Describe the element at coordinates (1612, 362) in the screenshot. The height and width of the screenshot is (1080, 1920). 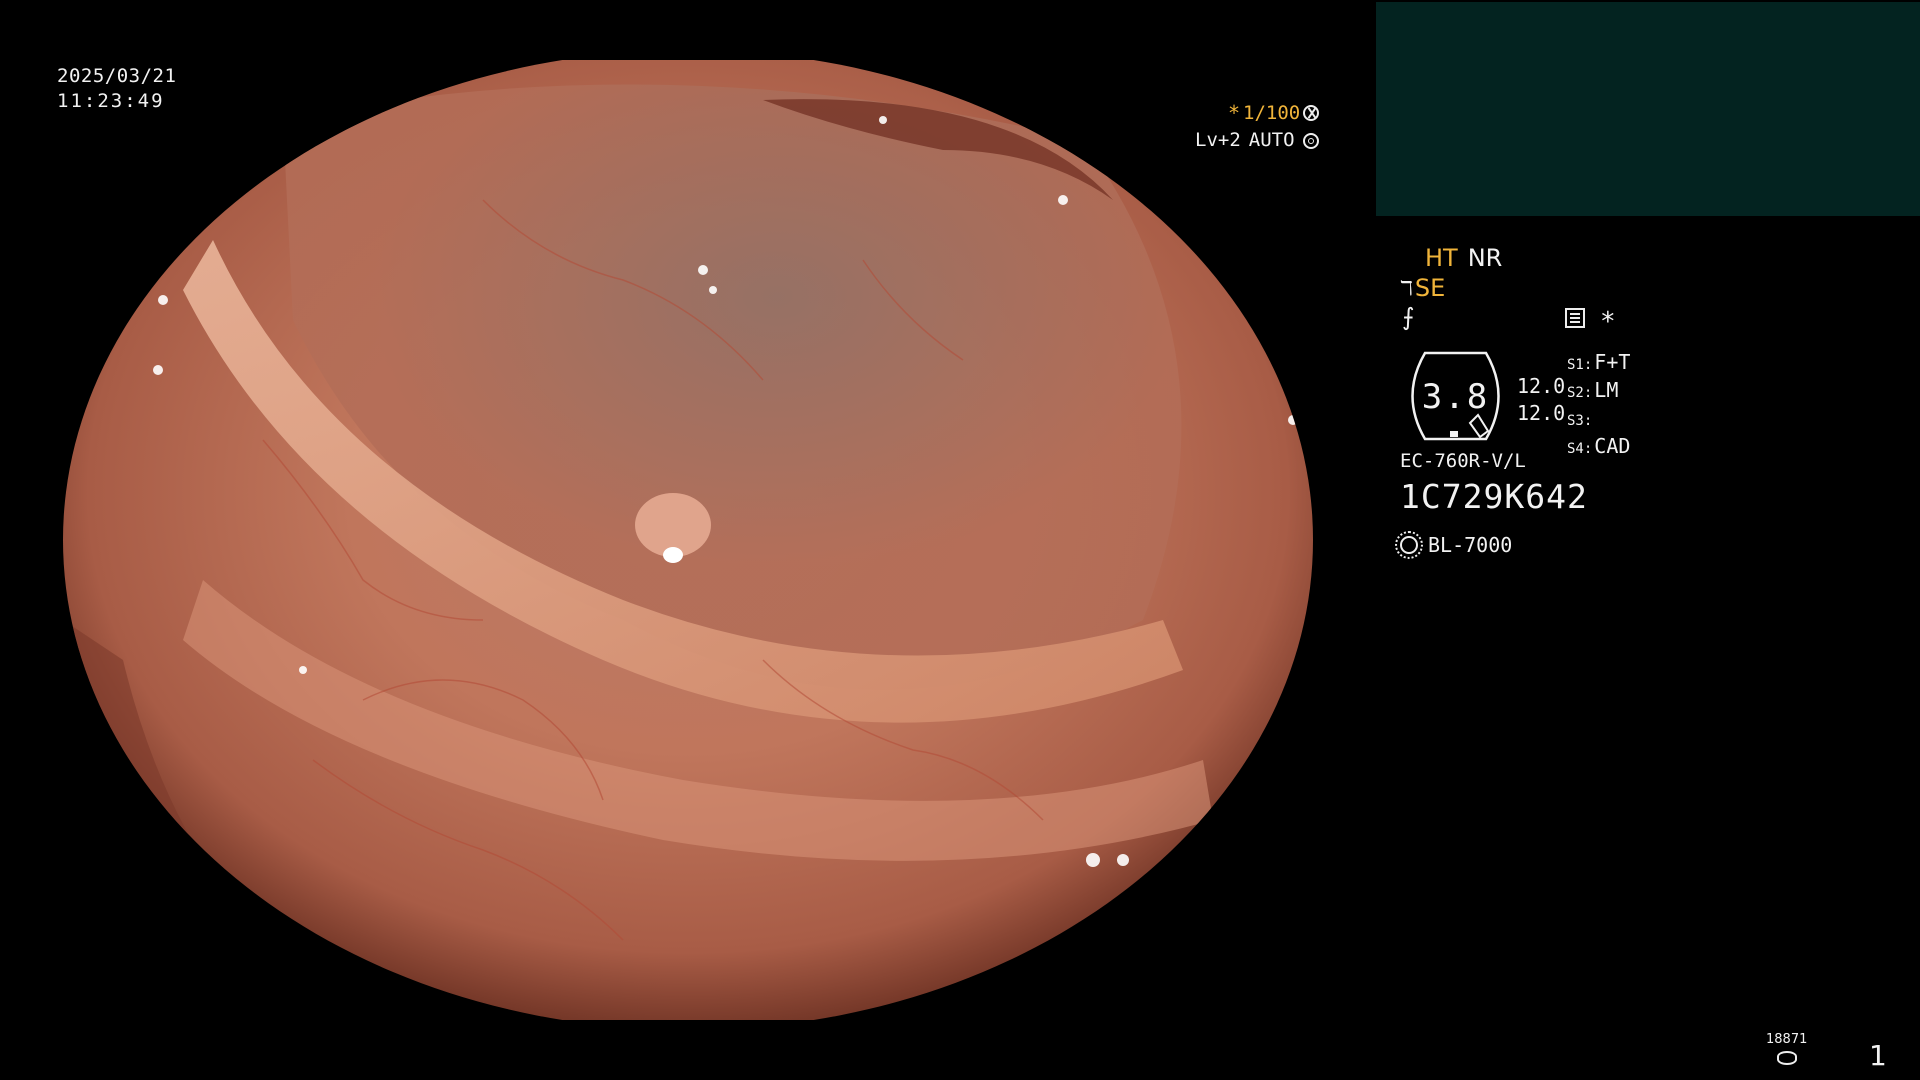
I see `slot-value: F+T` at that location.